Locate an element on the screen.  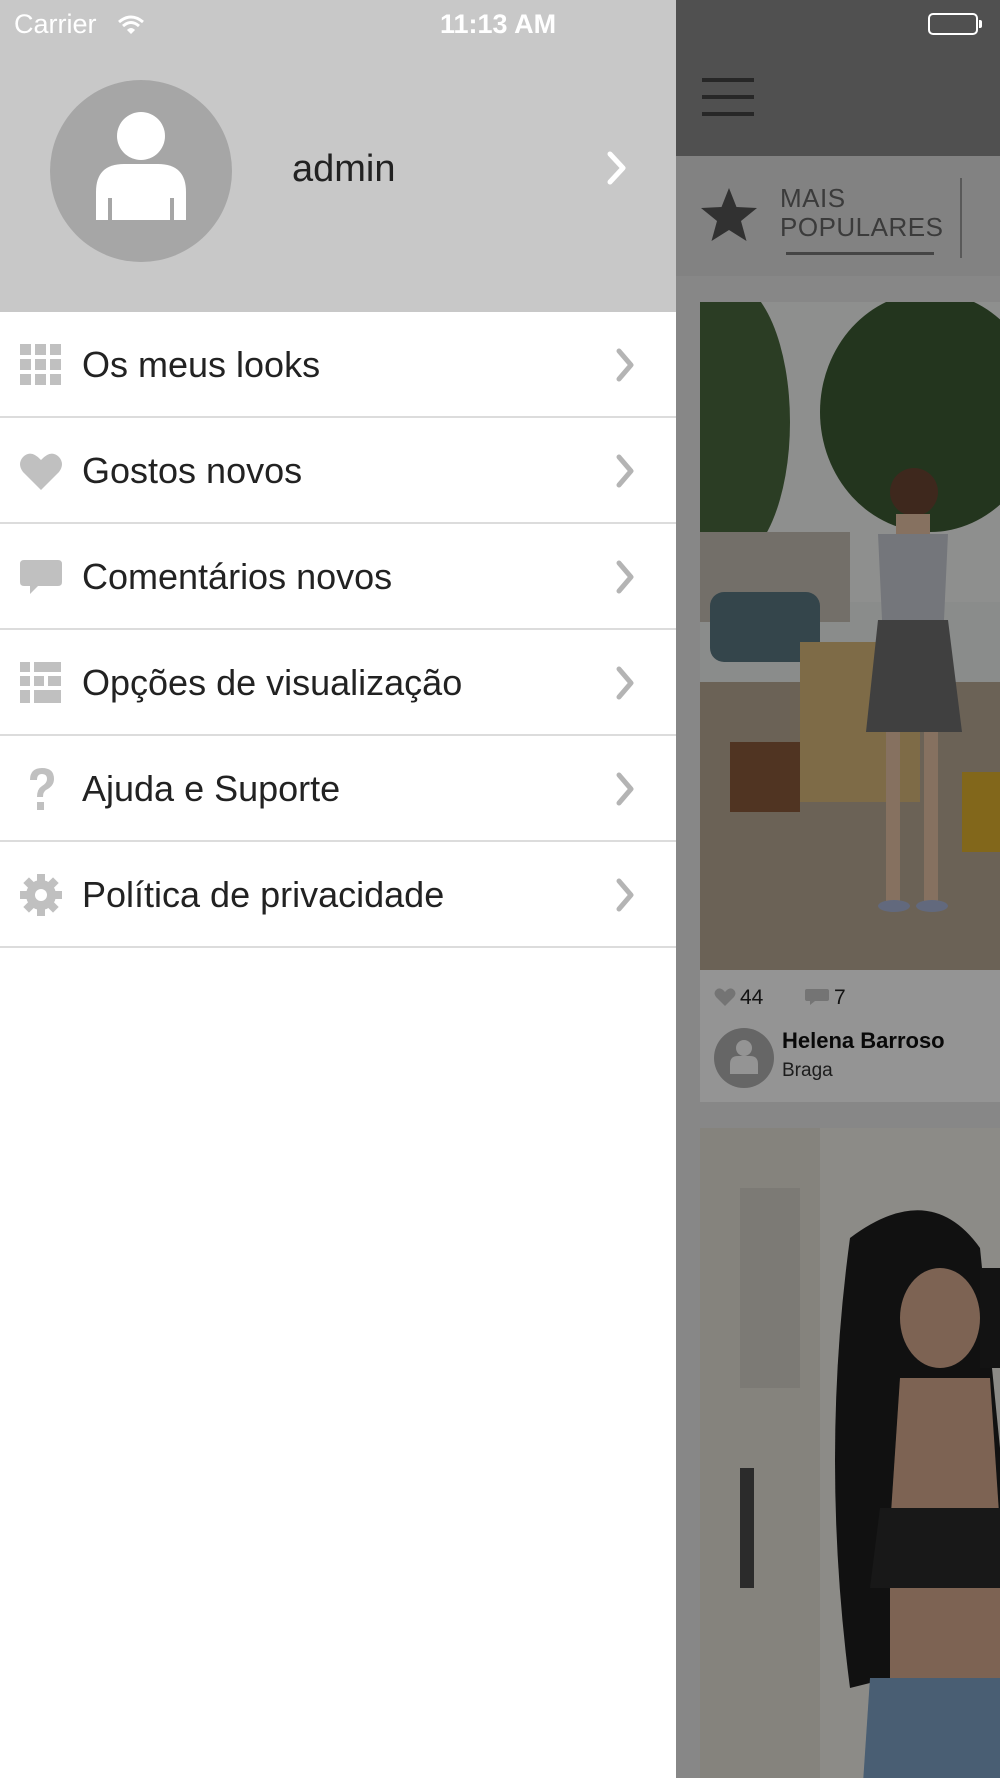
menu-item-privacy-policy: Política de privacidade is located at coordinates (338, 895).